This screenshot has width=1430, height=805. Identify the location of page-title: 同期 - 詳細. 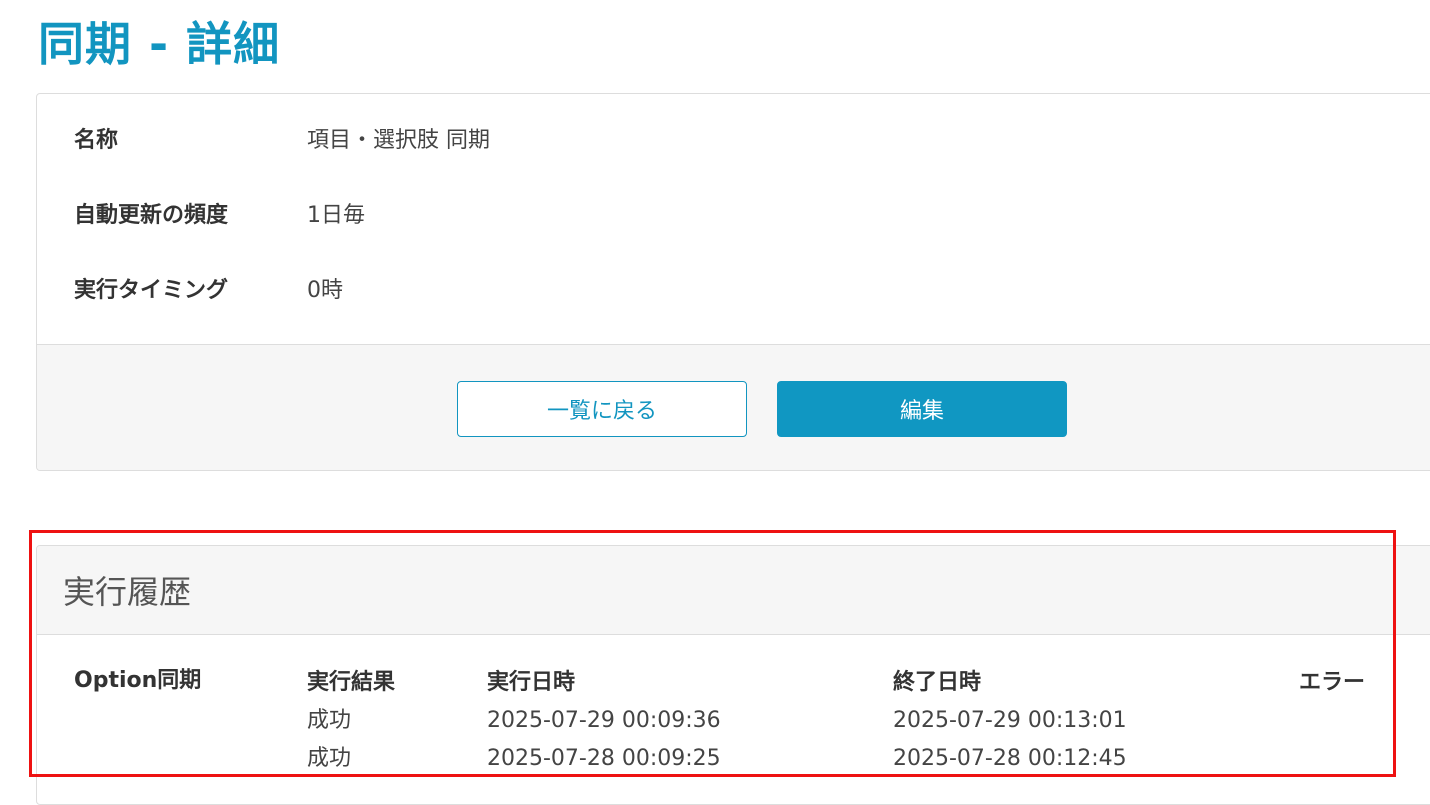
(159, 44).